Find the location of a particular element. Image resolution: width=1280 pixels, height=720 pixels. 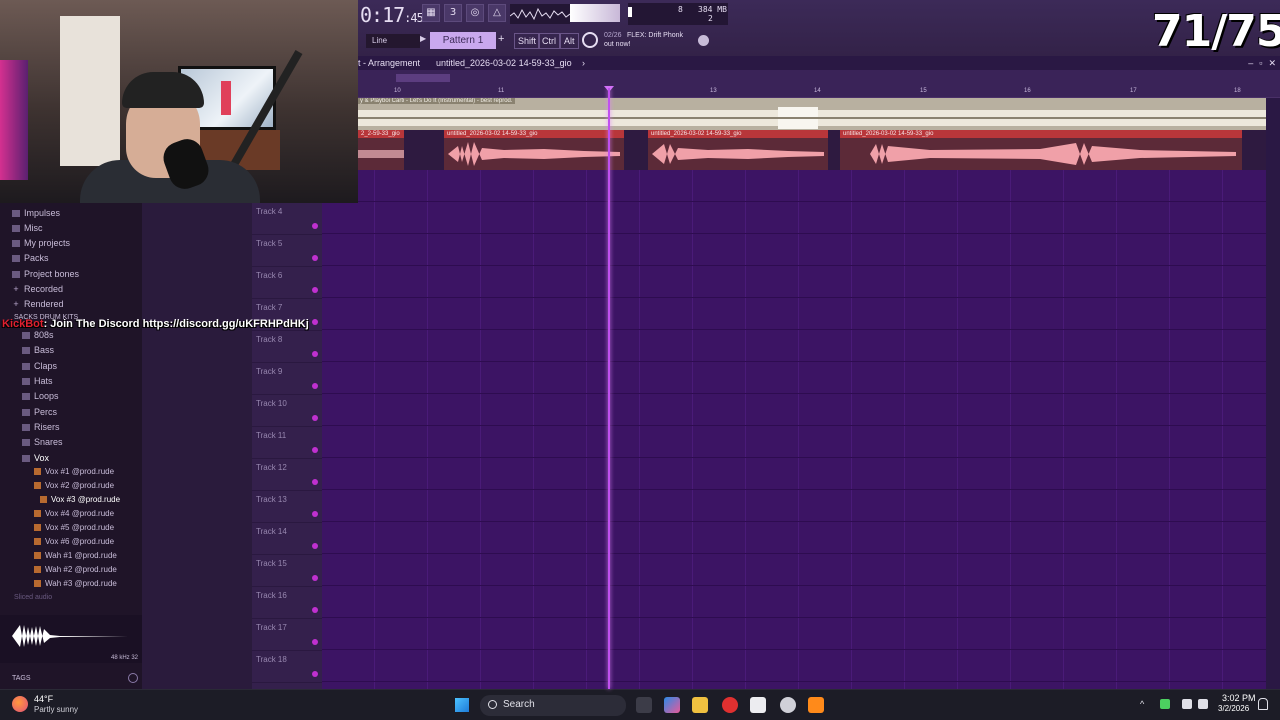

browser-file: Vox #1 @prod.rude is located at coordinates (74, 471).